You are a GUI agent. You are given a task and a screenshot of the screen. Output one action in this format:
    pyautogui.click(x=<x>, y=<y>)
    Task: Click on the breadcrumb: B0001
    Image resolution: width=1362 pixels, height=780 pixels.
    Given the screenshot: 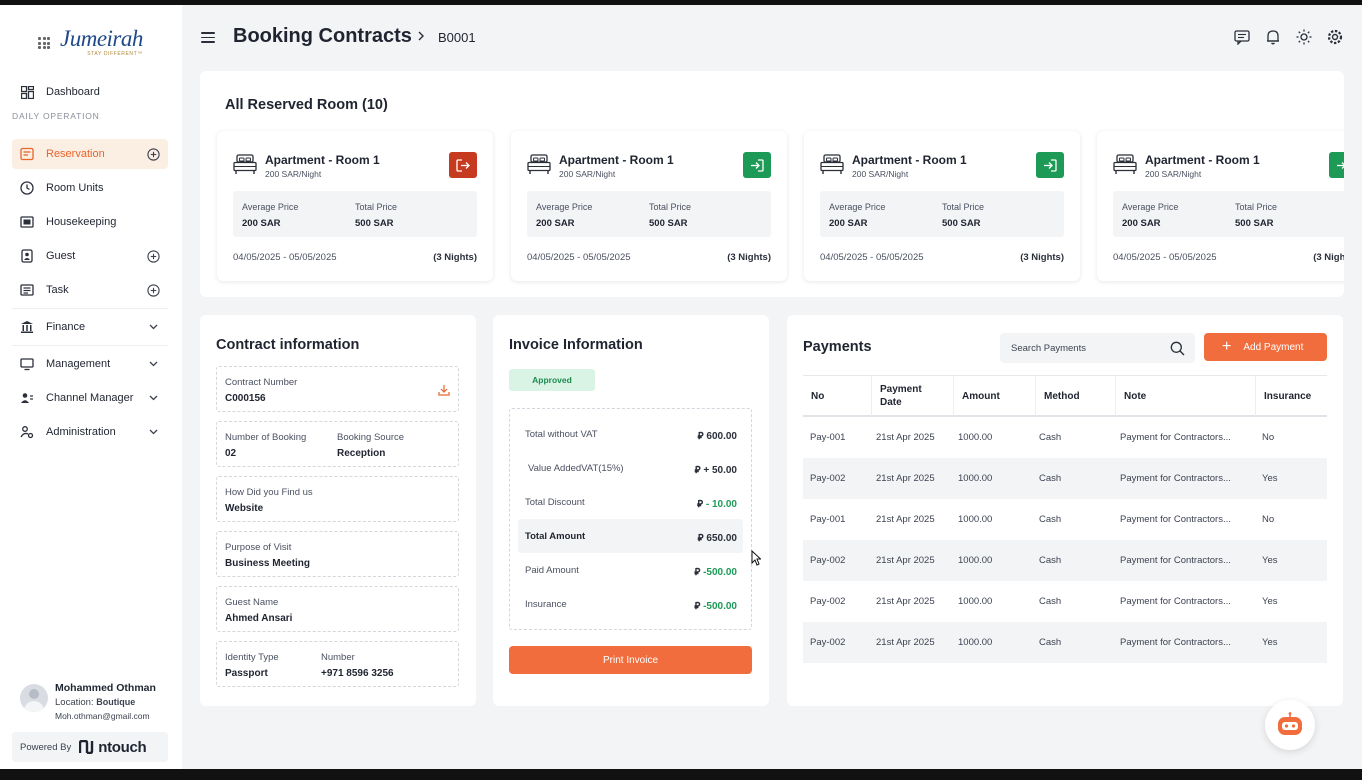 What is the action you would take?
    pyautogui.click(x=457, y=37)
    